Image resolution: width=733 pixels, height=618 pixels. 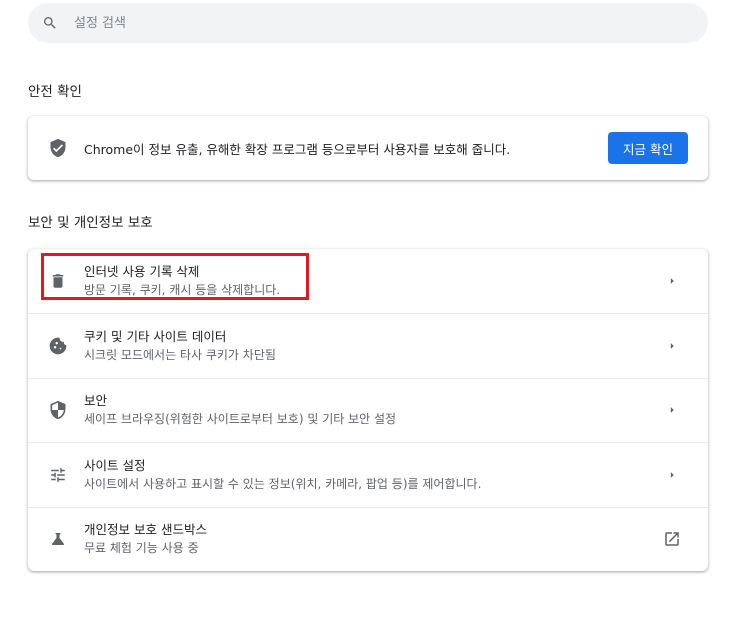 What do you see at coordinates (648, 148) in the screenshot?
I see `check-now-button: 지금 확인` at bounding box center [648, 148].